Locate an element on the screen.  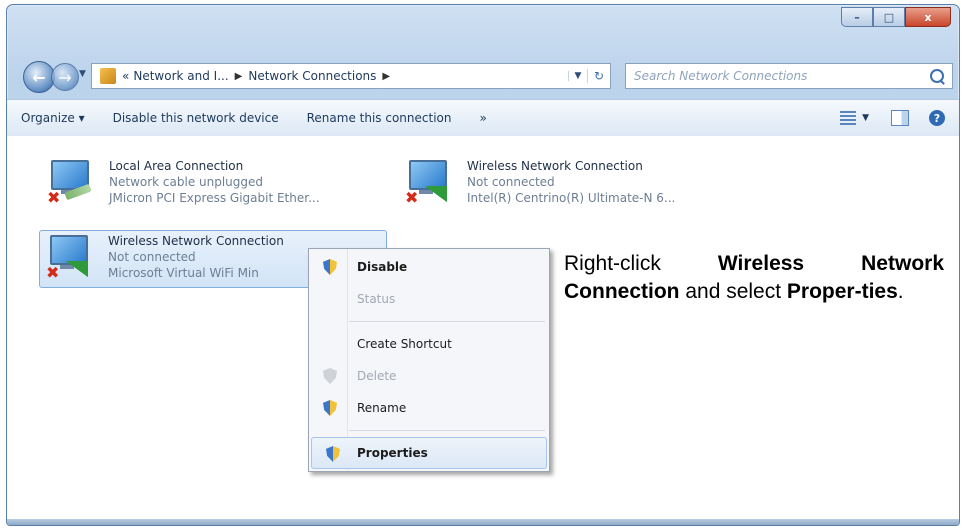
breadcrumb-overflow: « is located at coordinates (125, 76).